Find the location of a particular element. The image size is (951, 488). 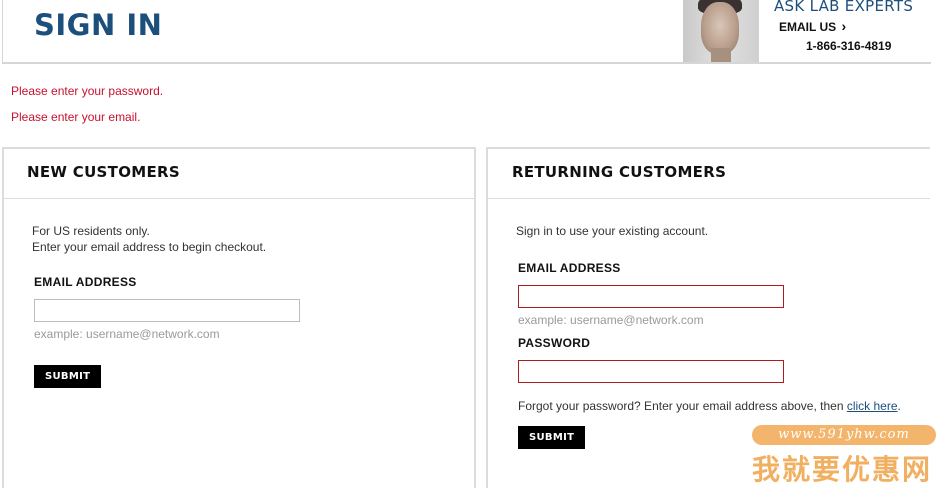

ask-lab-experts-heading: ASK LAB EXPERTS is located at coordinates (844, 7).